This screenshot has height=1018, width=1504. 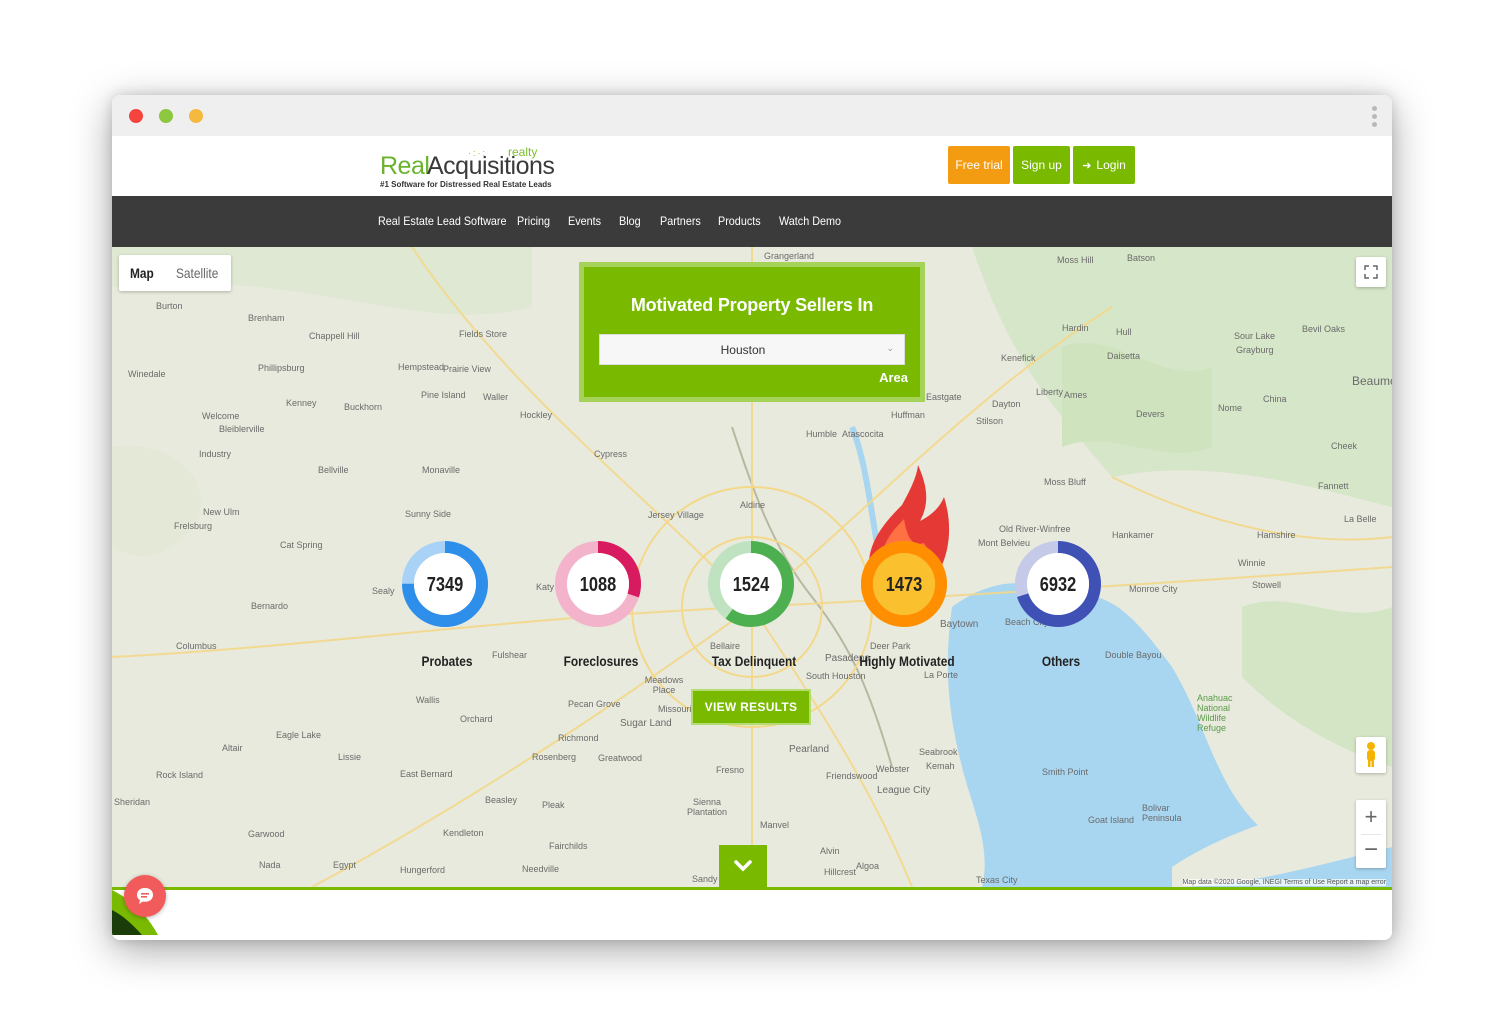 What do you see at coordinates (1018, 358) in the screenshot?
I see `map-label: Kenefick` at bounding box center [1018, 358].